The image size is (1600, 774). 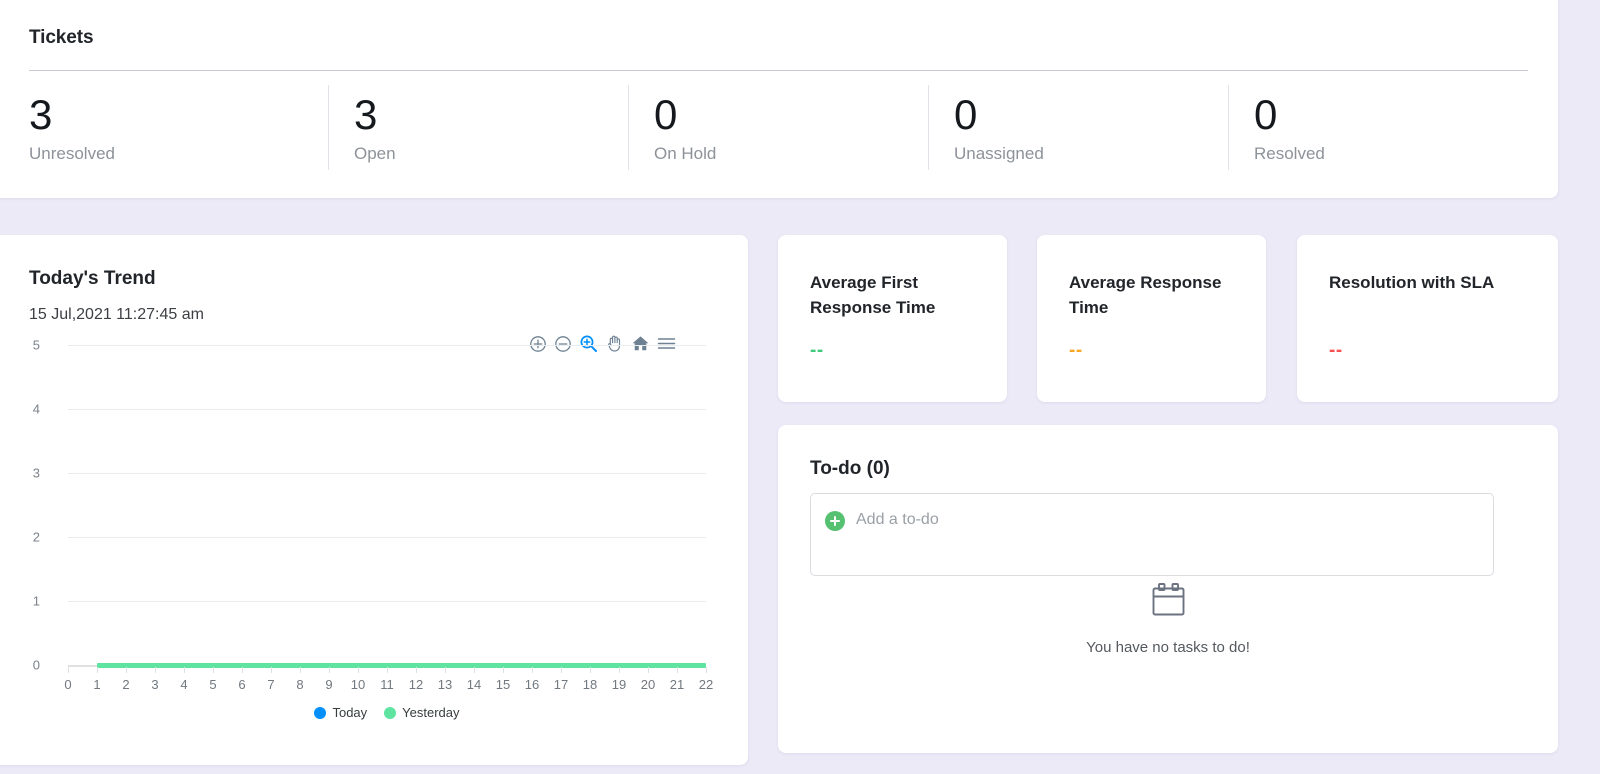 What do you see at coordinates (320, 712) in the screenshot?
I see `legend-marker` at bounding box center [320, 712].